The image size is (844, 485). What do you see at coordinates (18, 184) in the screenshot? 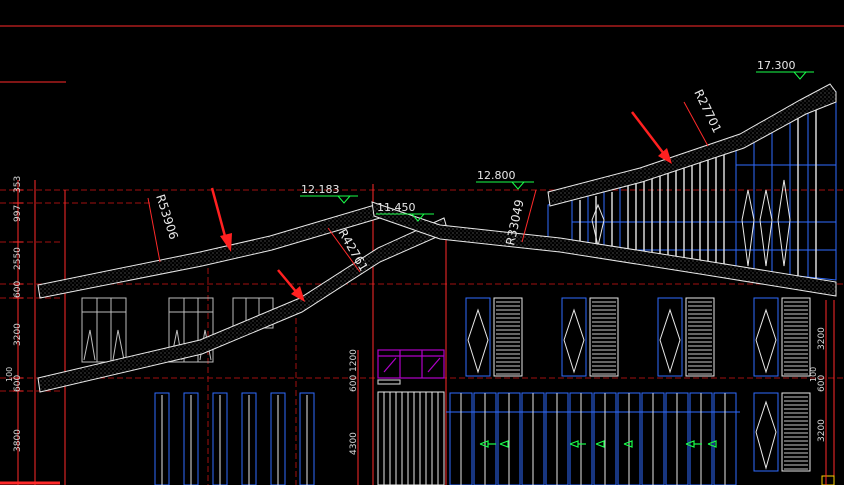
I see `dim-left-1: 353` at bounding box center [18, 184].